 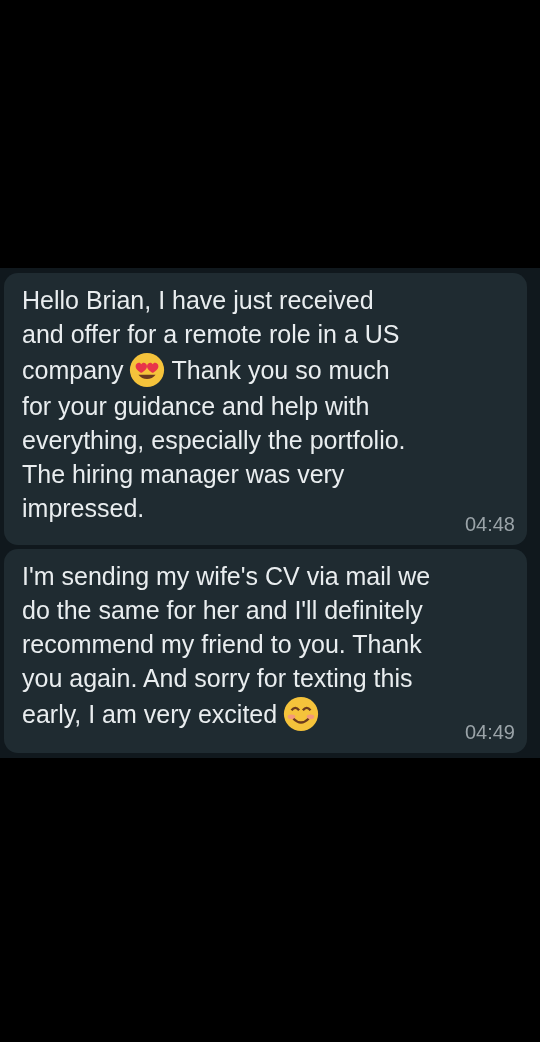 I want to click on message-text: for your guidance and help with, so click(x=196, y=406).